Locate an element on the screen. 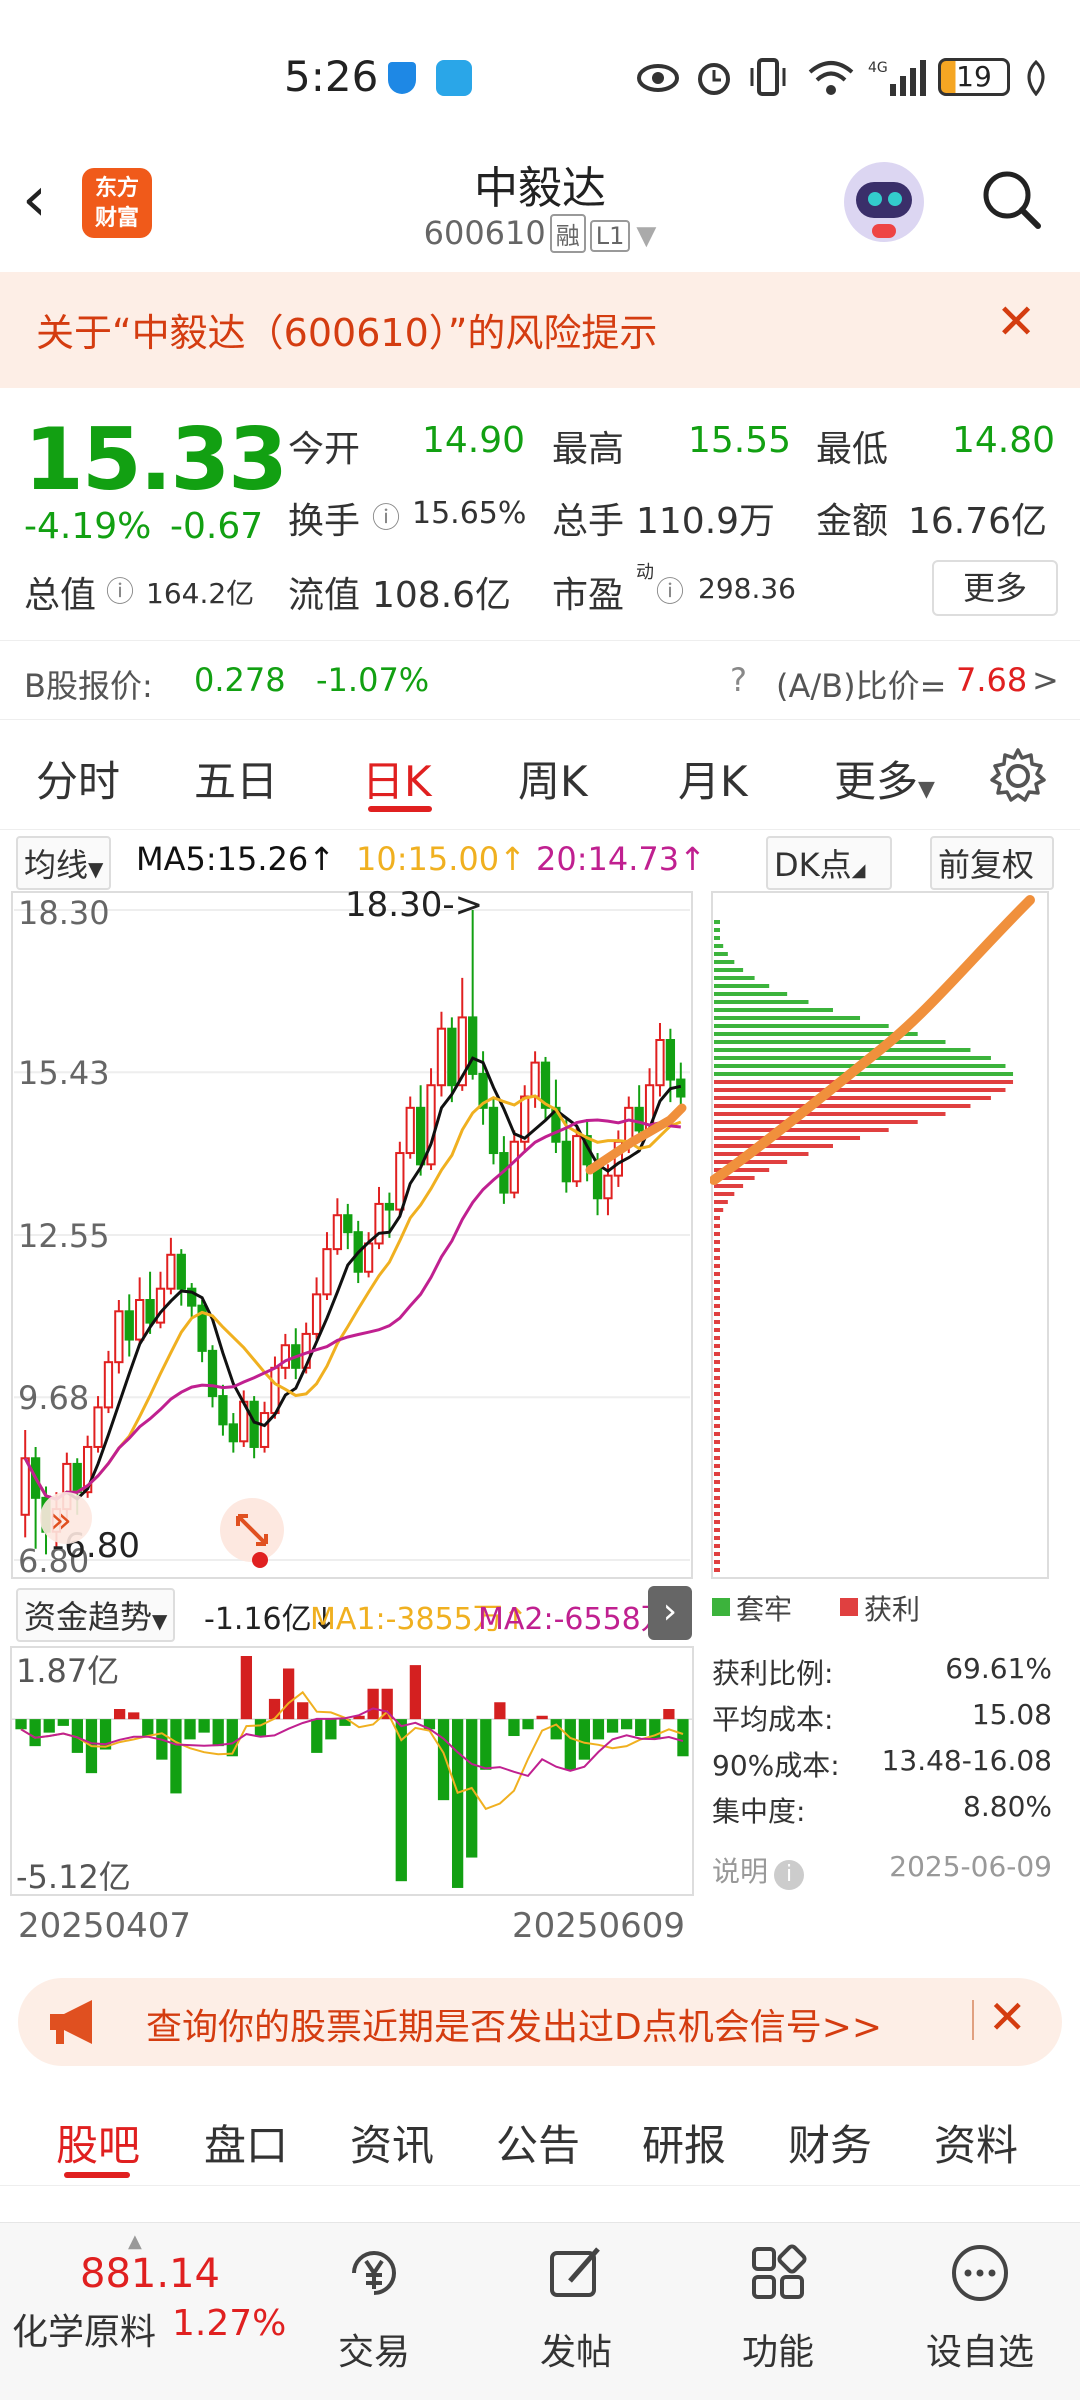  ma20-value: 20:14.73↑ is located at coordinates (621, 859).